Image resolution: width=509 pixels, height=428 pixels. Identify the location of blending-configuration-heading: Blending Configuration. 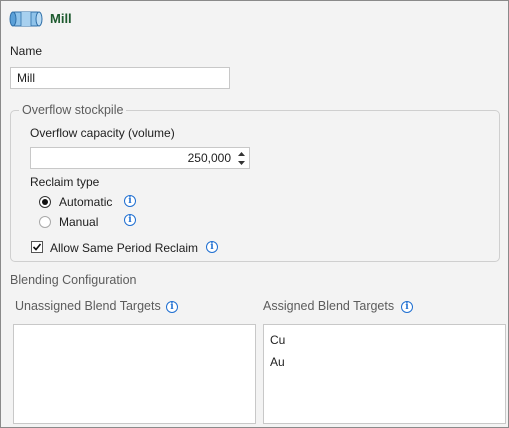
(73, 280).